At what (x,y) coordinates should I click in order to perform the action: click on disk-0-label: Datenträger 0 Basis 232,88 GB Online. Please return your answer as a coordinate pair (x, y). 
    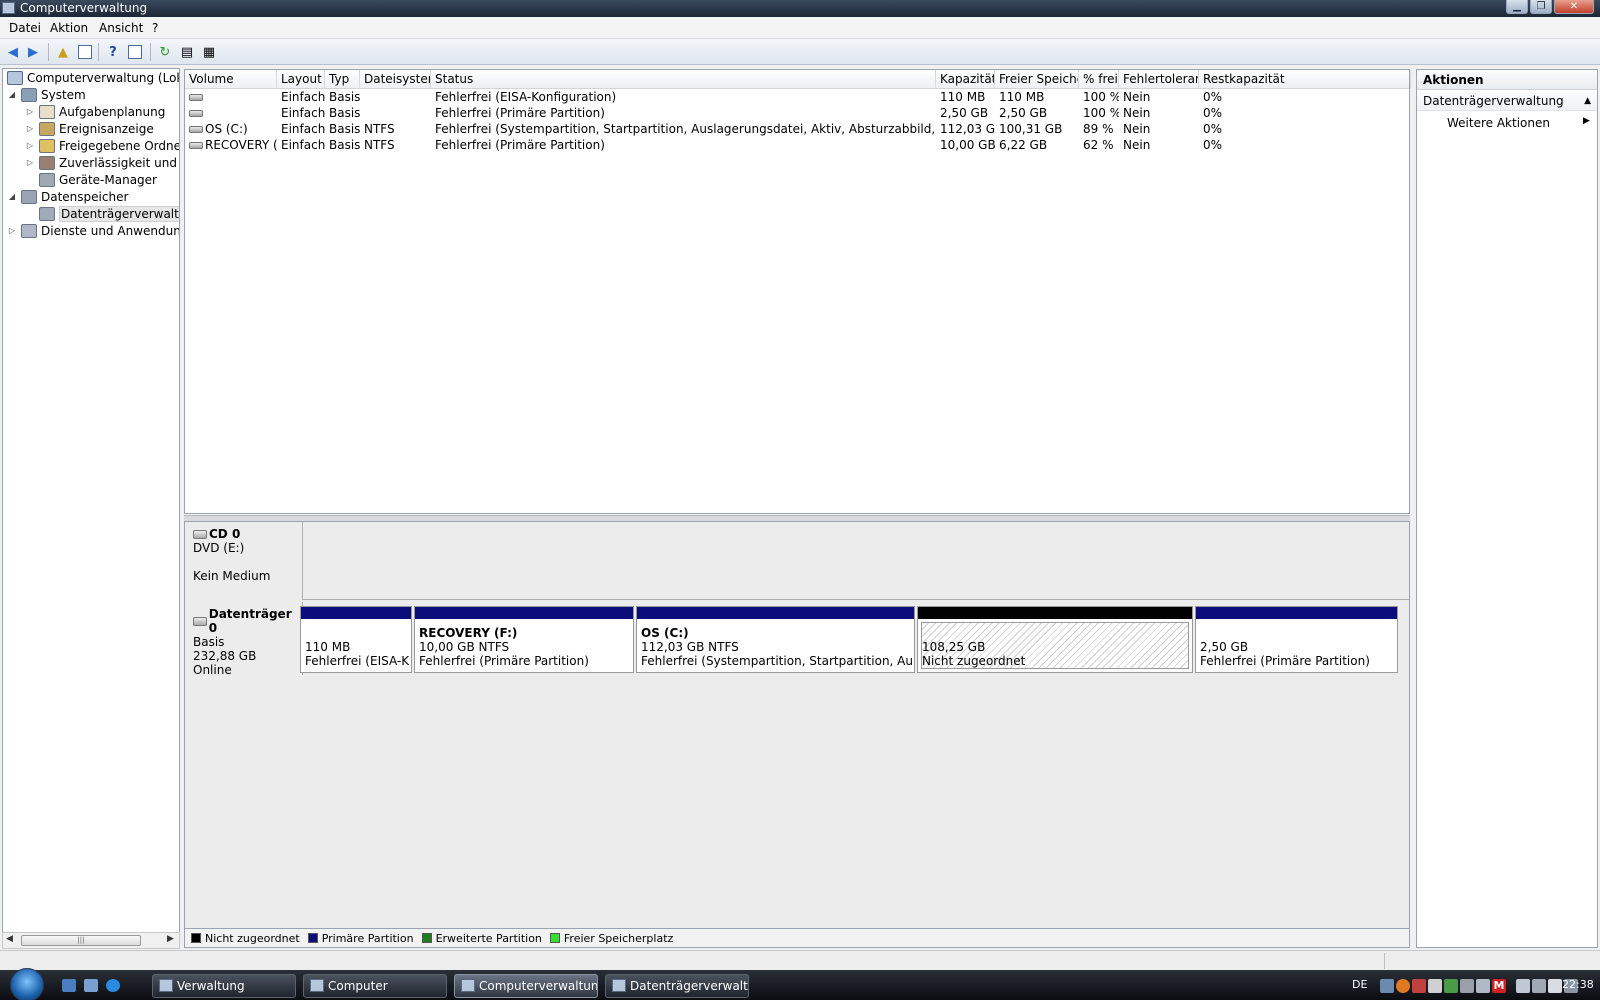
    Looking at the image, I should click on (244, 639).